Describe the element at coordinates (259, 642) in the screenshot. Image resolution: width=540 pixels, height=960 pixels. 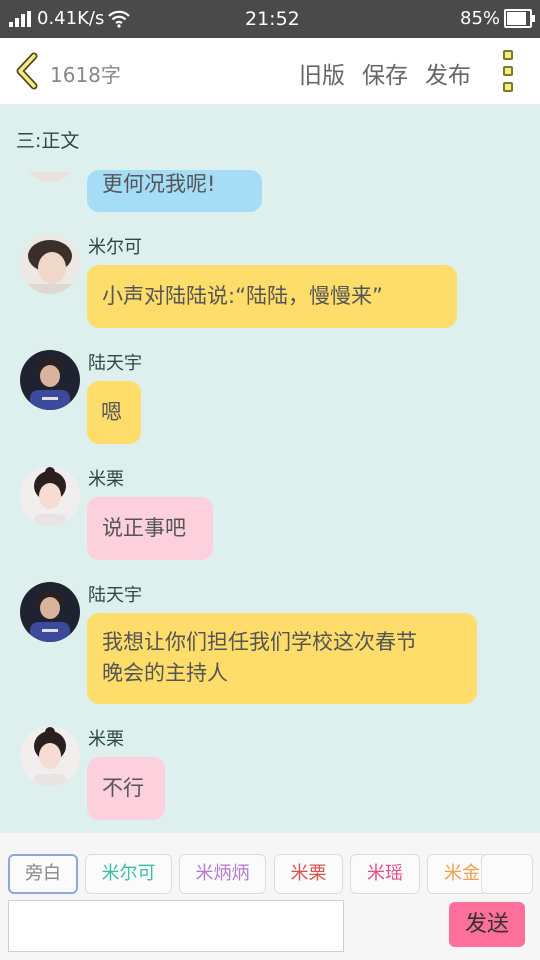
I see `message-text-line: 我想让你们担任我们学校这次春节` at that location.